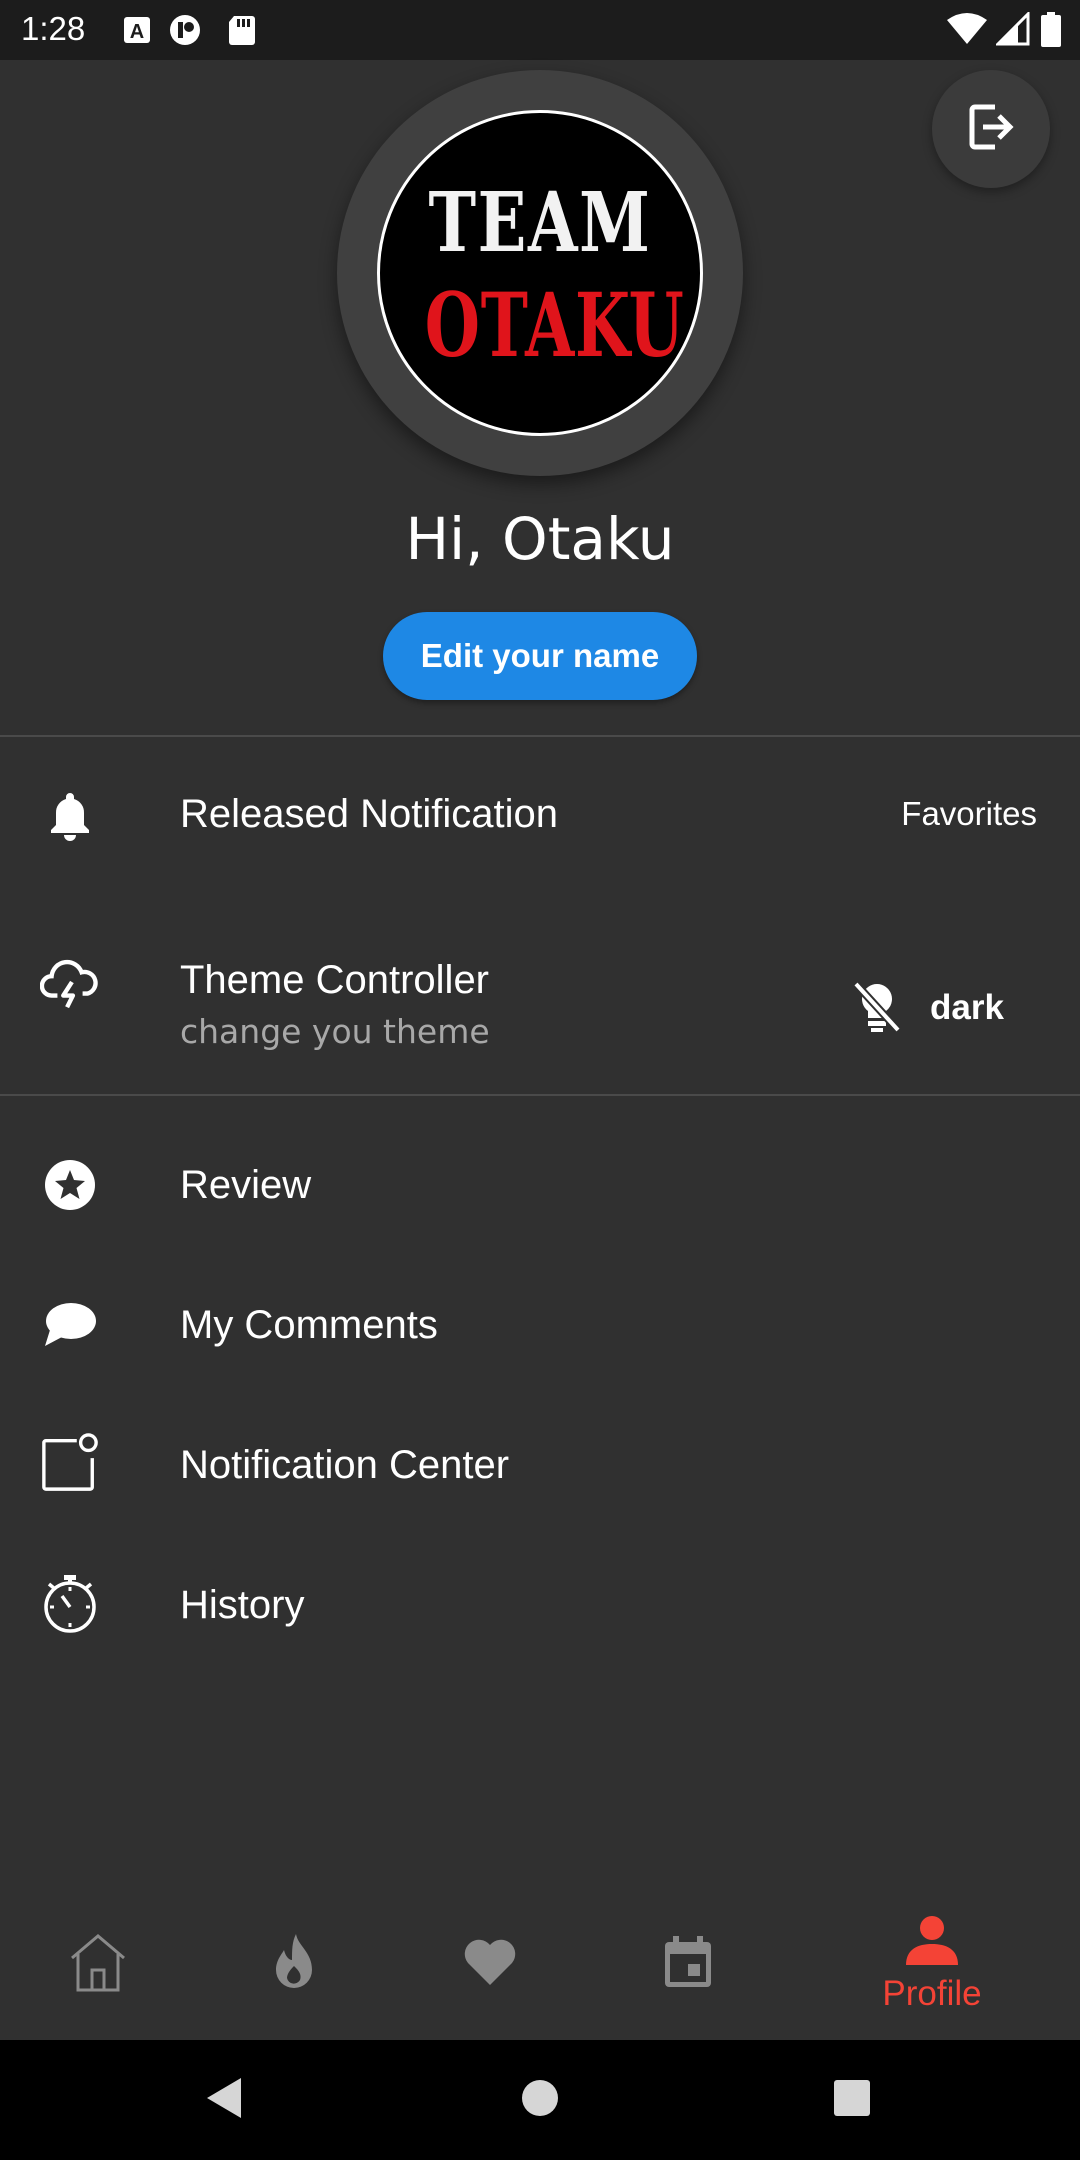  Describe the element at coordinates (540, 1005) in the screenshot. I see `theme-controller-row: Theme Controller change you theme dark` at that location.